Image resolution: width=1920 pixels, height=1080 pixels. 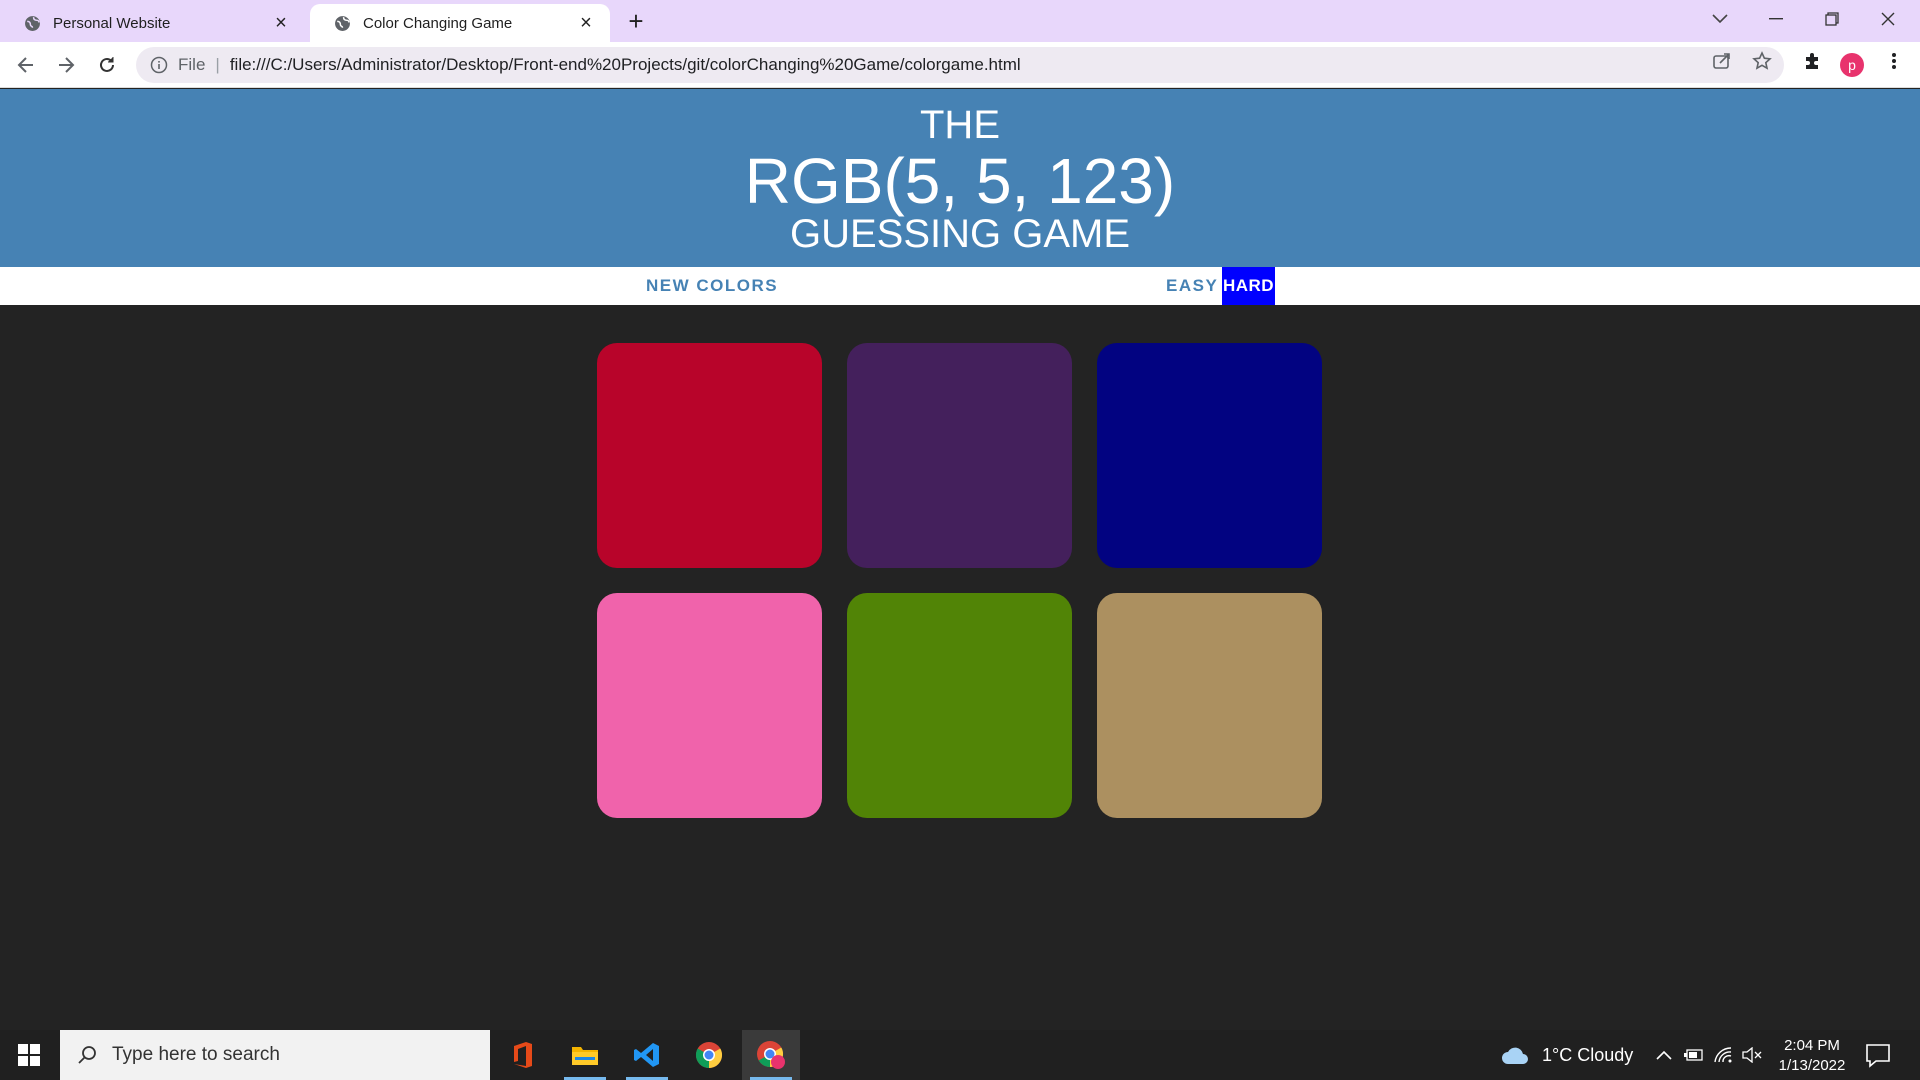 What do you see at coordinates (112, 23) in the screenshot?
I see `tab-title: Personal Website` at bounding box center [112, 23].